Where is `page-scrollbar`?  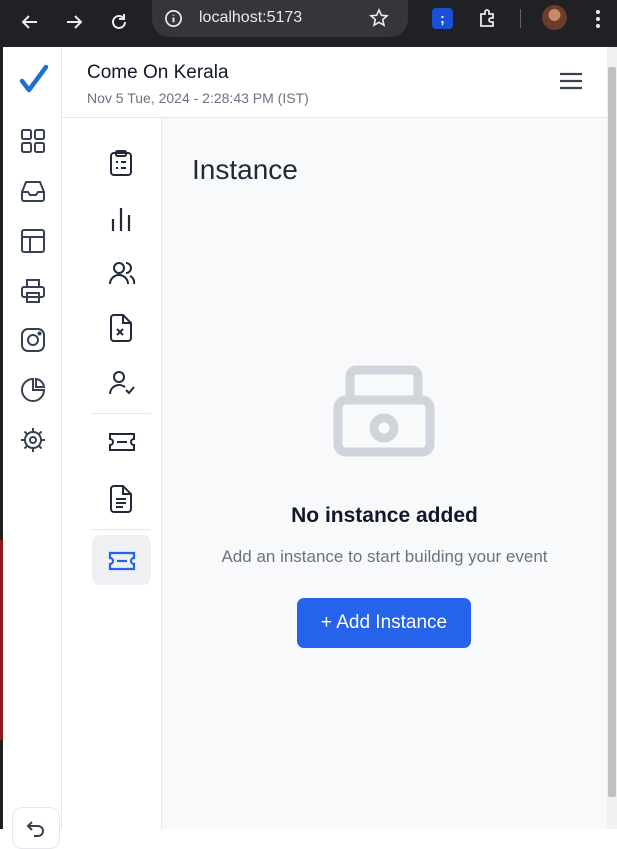
page-scrollbar is located at coordinates (612, 438).